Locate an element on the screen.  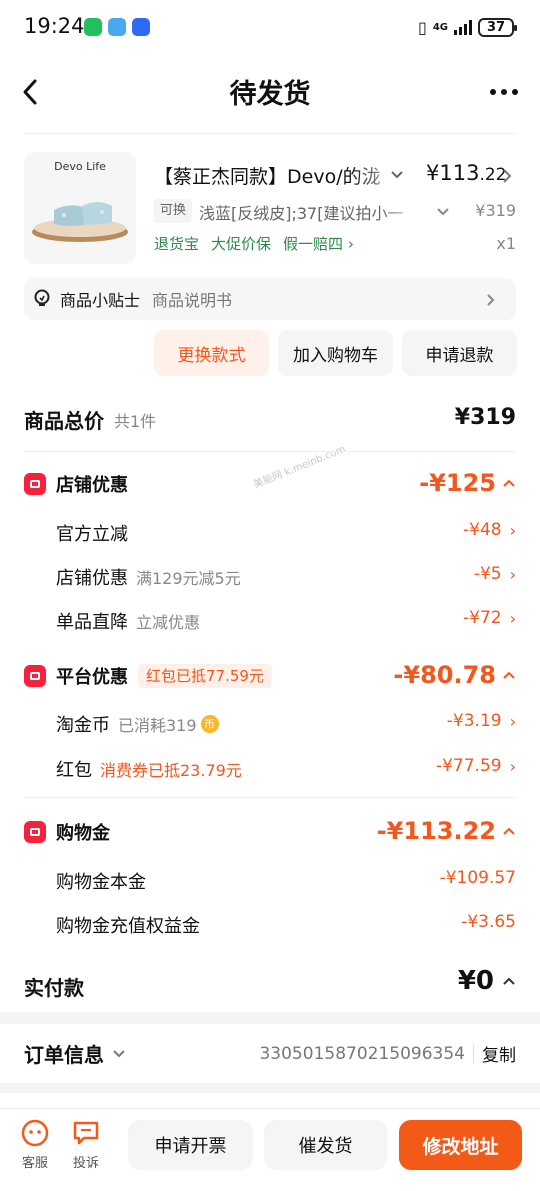
discount-note: 消费券已抵23.79元 is located at coordinates (171, 770).